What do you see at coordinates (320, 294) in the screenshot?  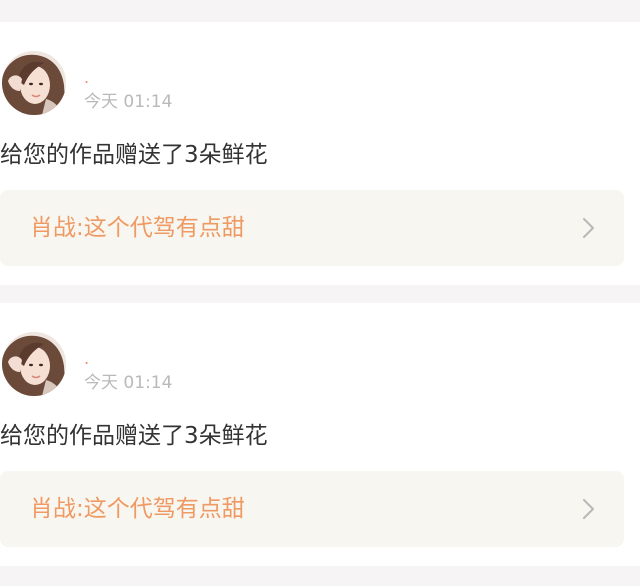 I see `card-separator` at bounding box center [320, 294].